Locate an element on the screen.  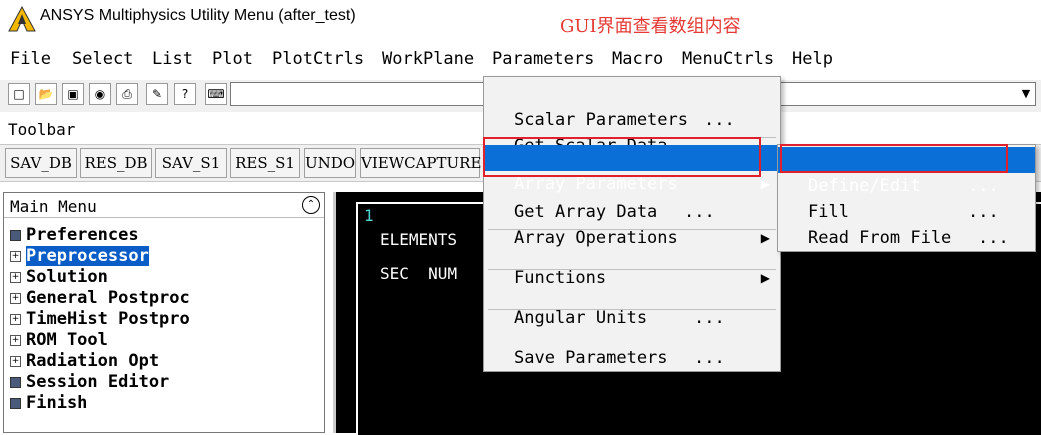
main-menu-item-preferences: Preferences is located at coordinates (74, 235).